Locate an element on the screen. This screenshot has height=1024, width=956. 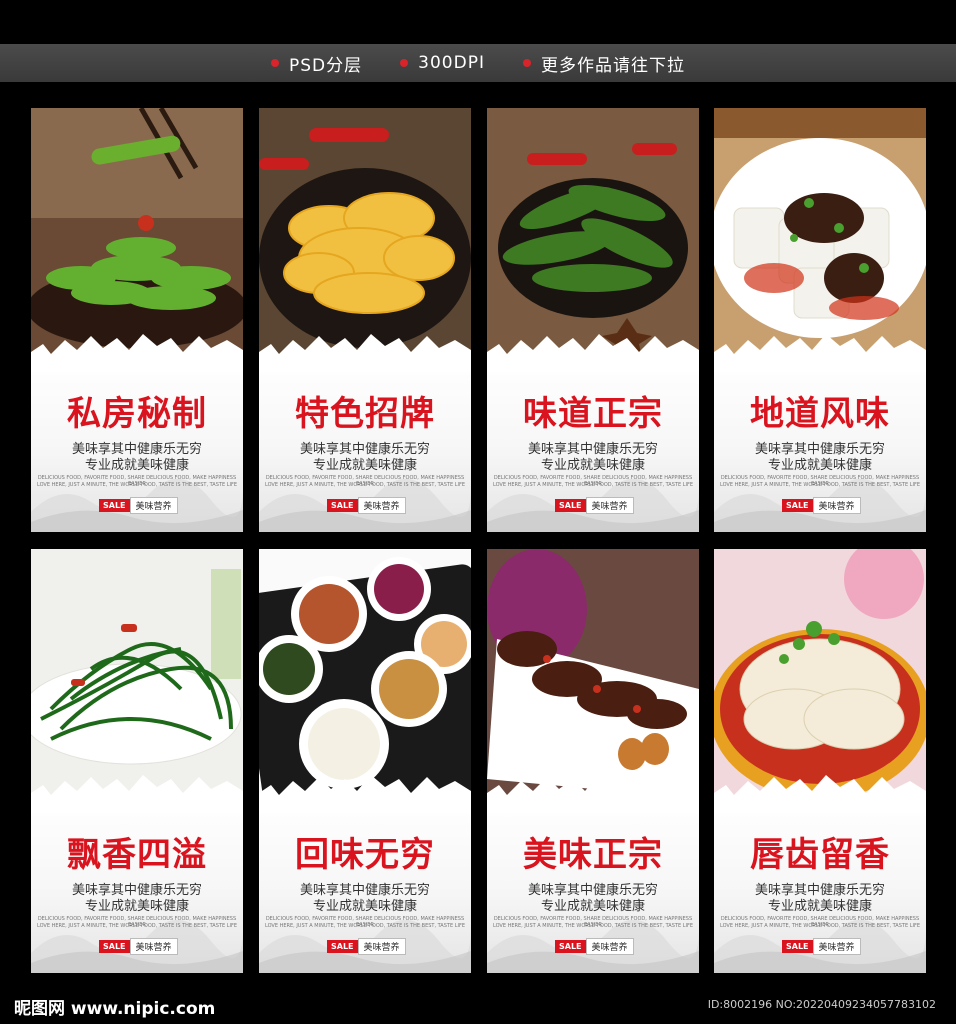
header-tag: PSD分层 is located at coordinates (316, 63).